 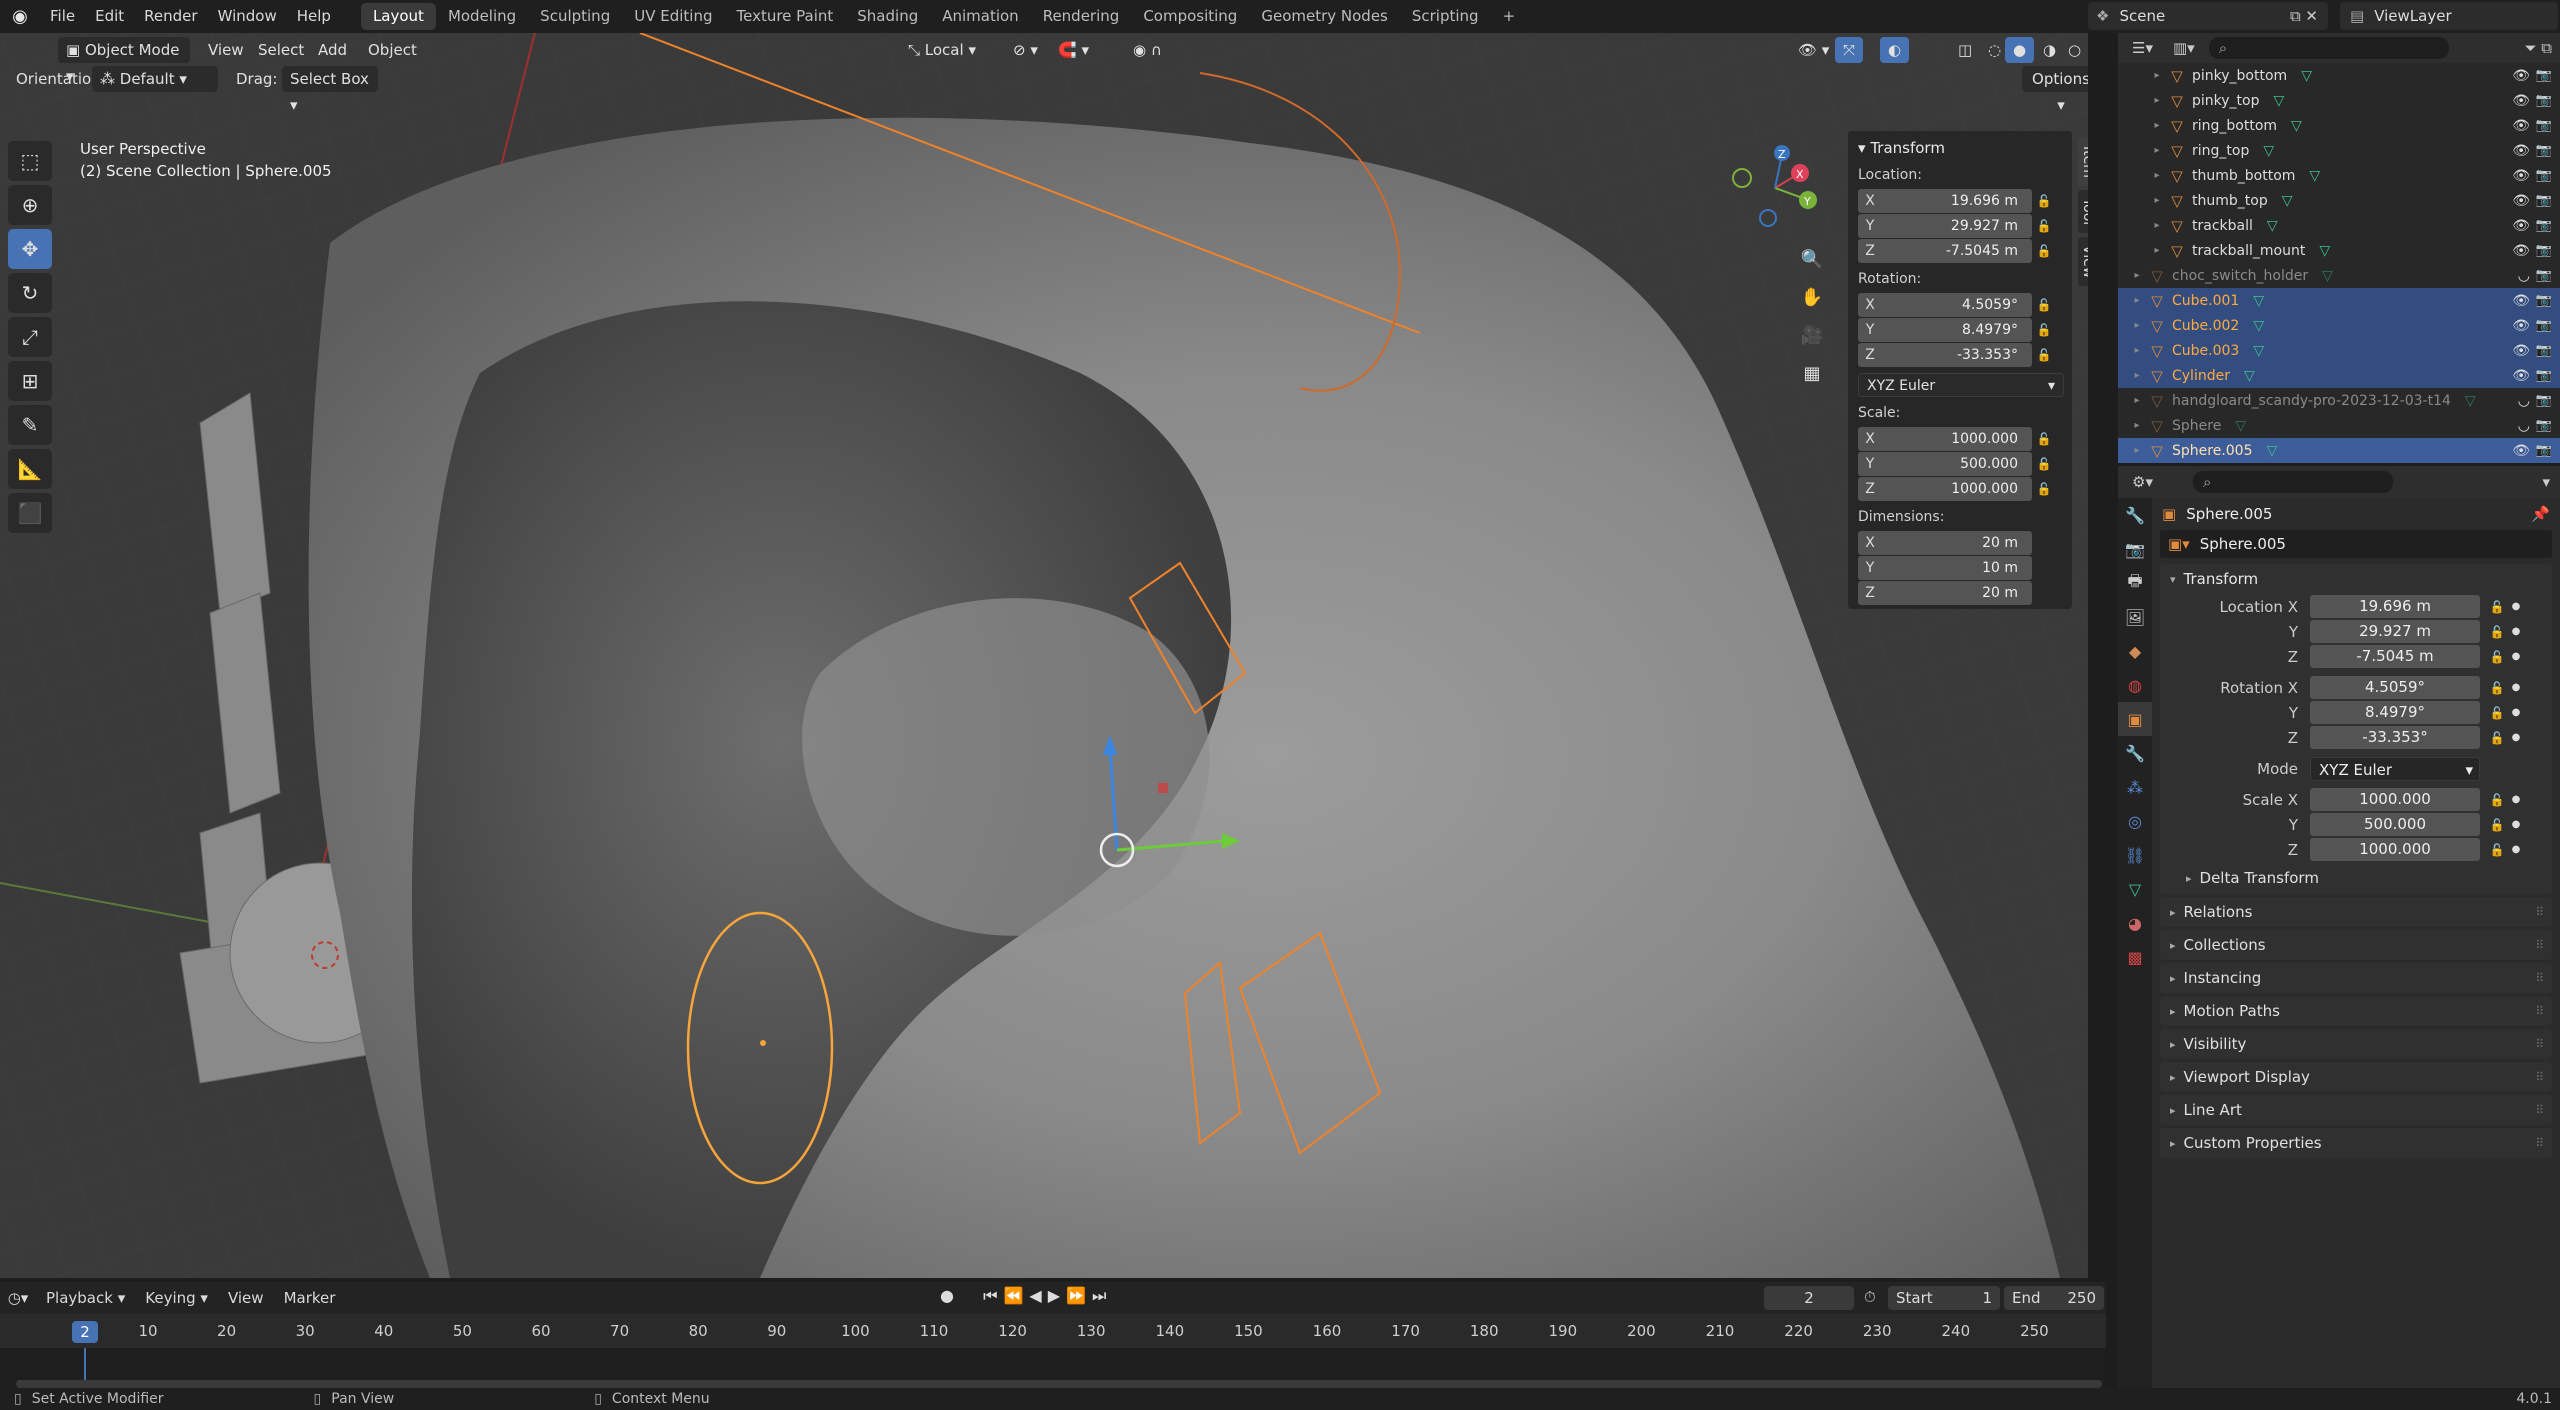 I want to click on menu-add: Add, so click(x=332, y=50).